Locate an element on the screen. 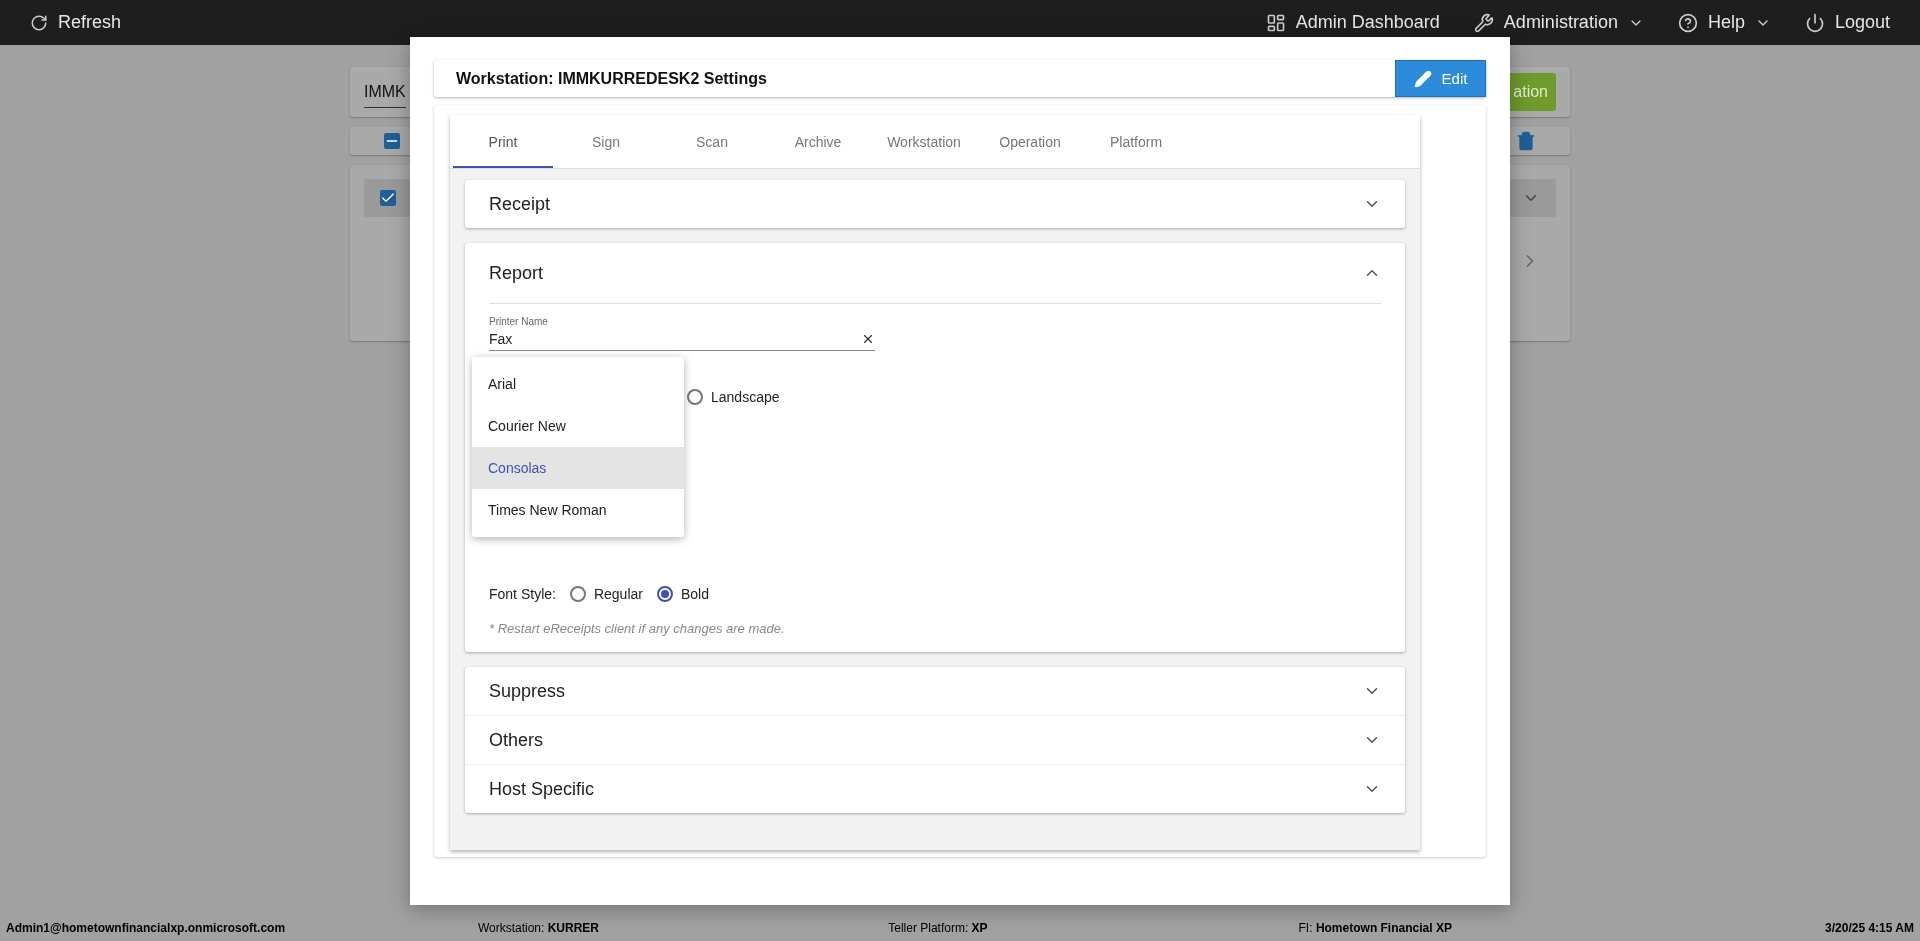 This screenshot has width=1920, height=941. status-item: Admin1@hometownfinancialxp.onmicrosoft.com is located at coordinates (146, 928).